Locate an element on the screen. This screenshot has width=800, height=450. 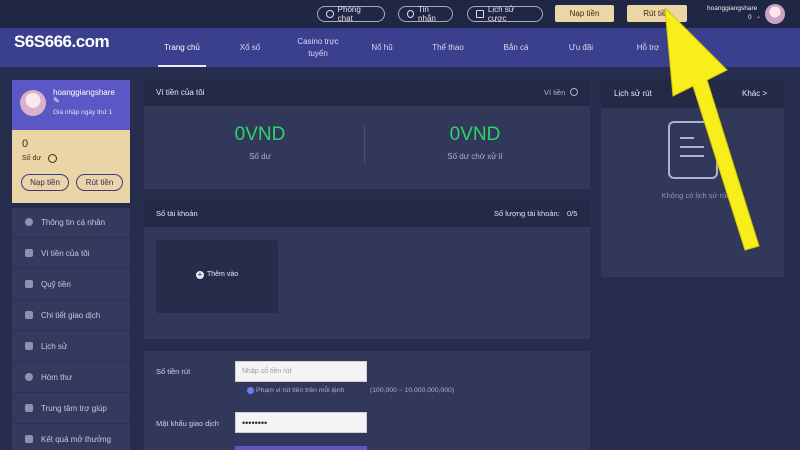
range-value: (100,000 ~ 10,000,000,000) is located at coordinates (412, 390).